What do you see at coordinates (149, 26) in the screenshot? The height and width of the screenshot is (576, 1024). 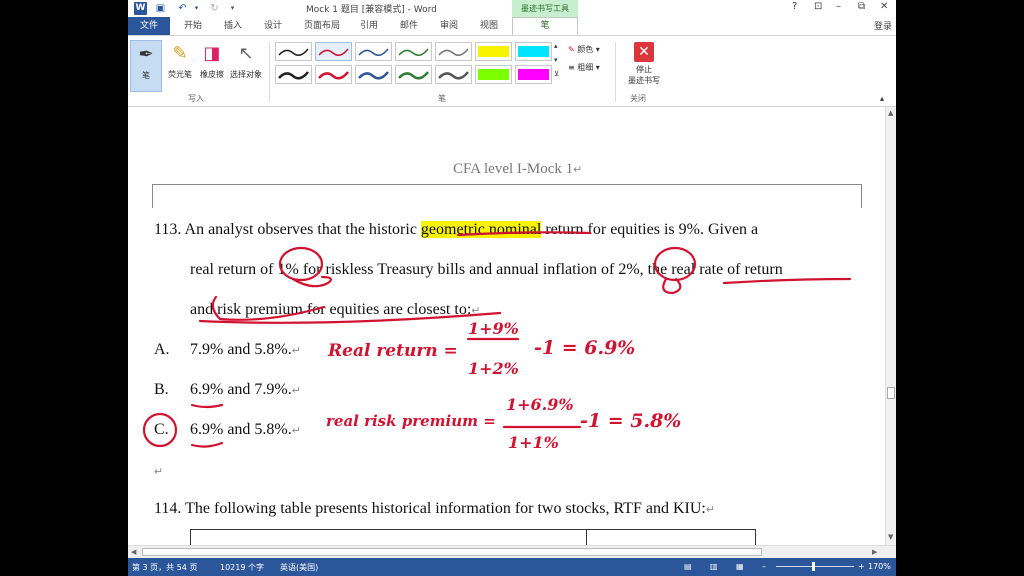 I see `tab-file: 文件` at bounding box center [149, 26].